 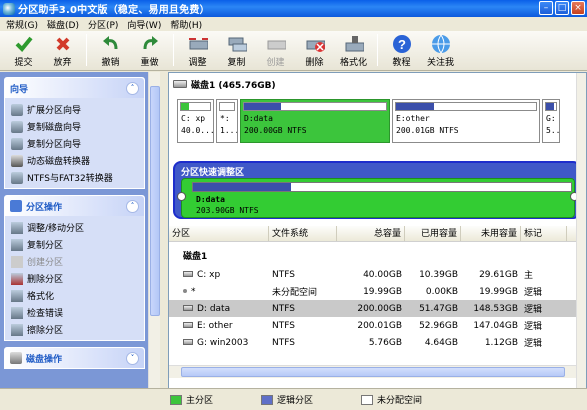 I want to click on table-hscrollbar, so click(x=373, y=371).